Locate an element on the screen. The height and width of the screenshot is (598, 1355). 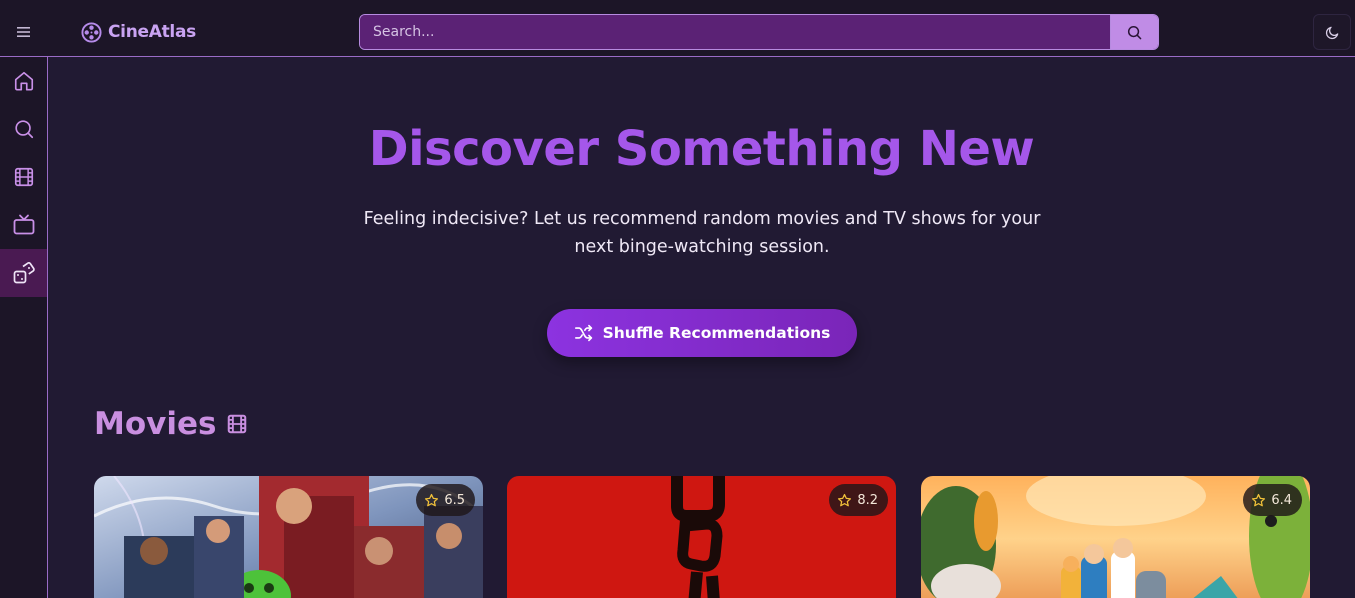
search-input is located at coordinates (735, 32).